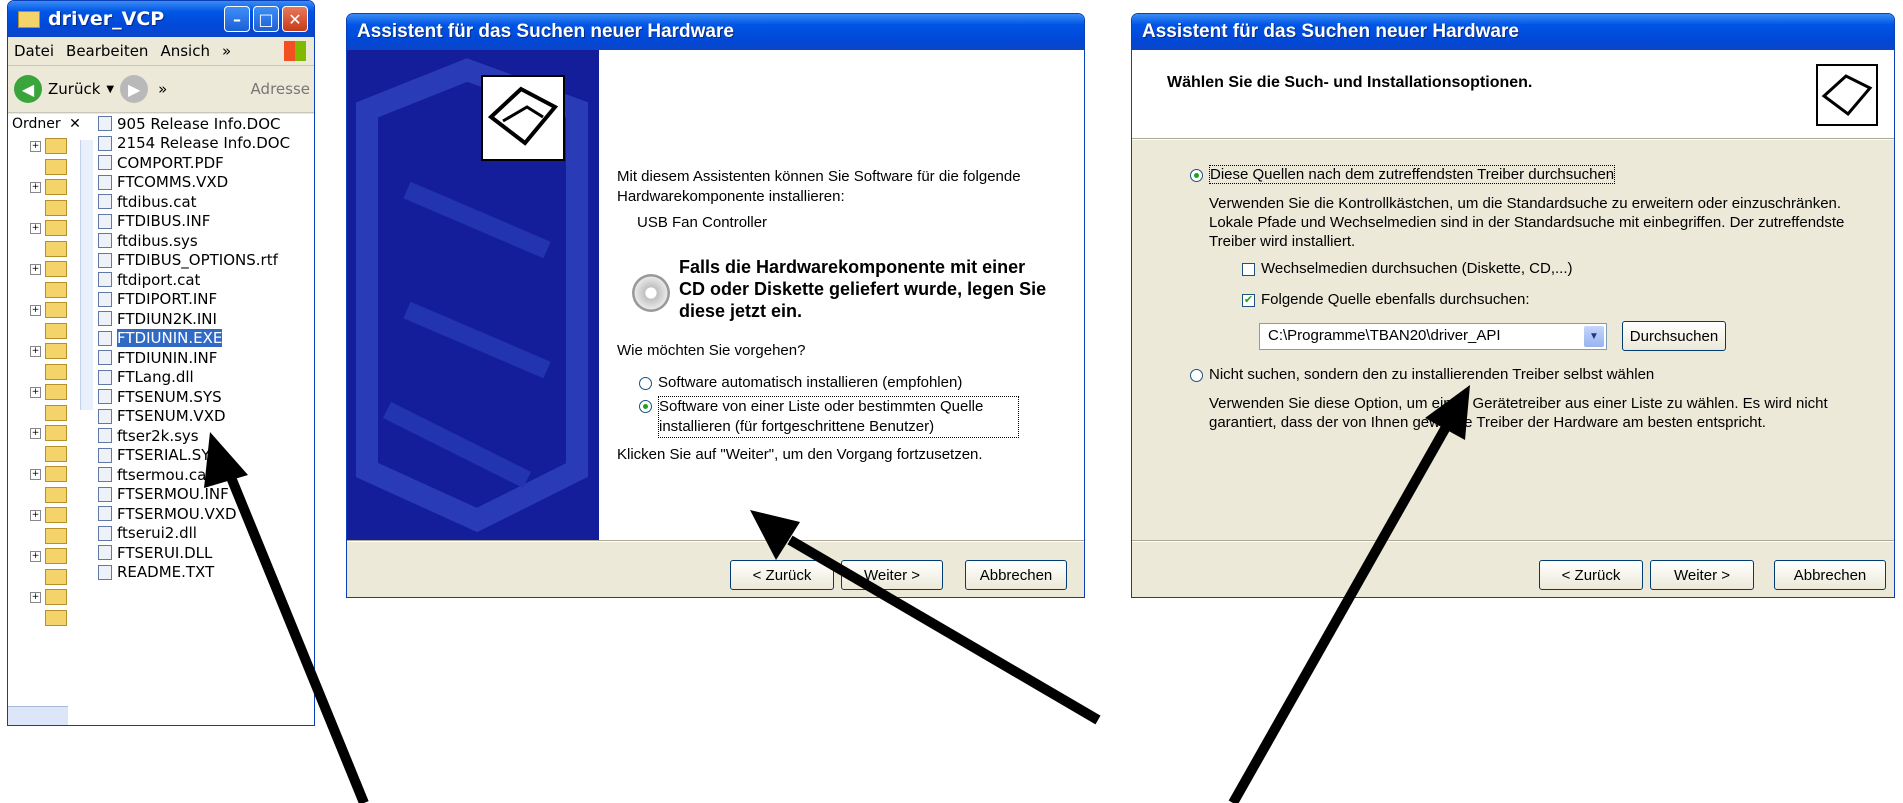  What do you see at coordinates (206, 534) in the screenshot?
I see `file-item: ftserui2.dll` at bounding box center [206, 534].